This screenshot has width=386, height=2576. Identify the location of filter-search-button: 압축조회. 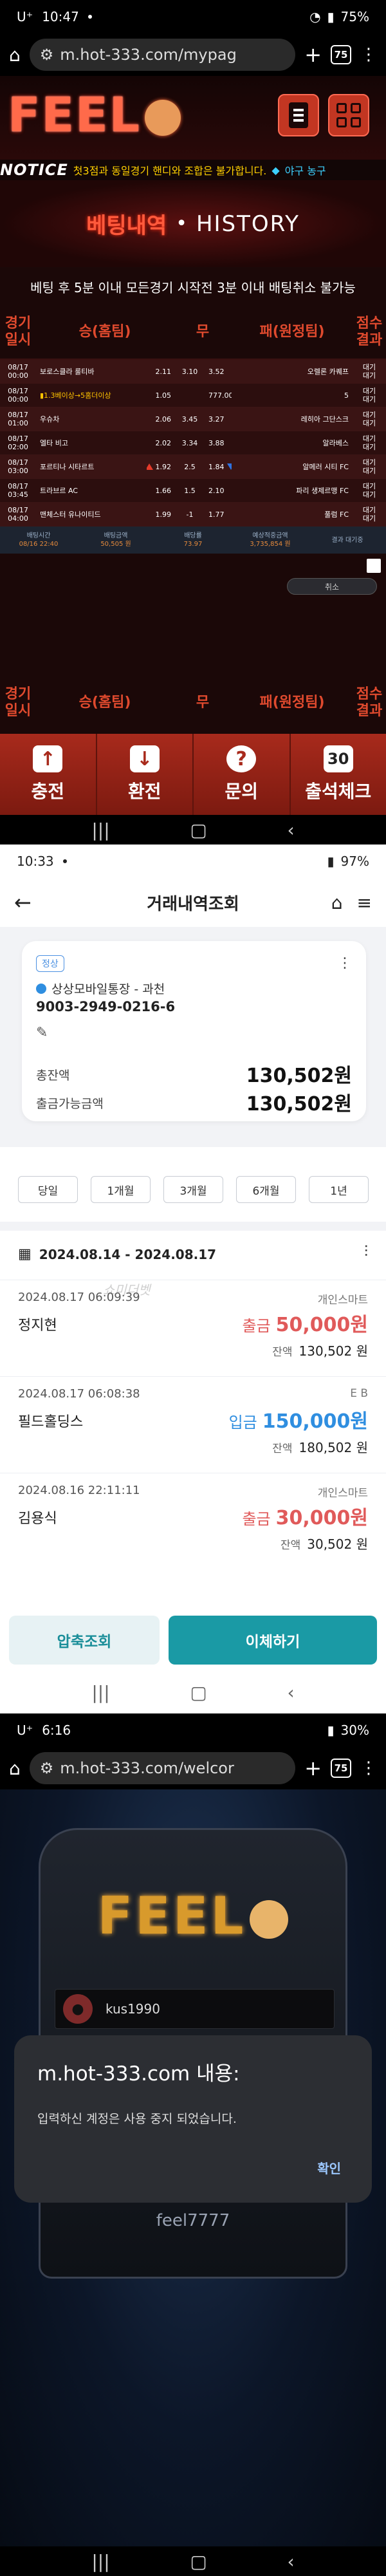
(84, 1640).